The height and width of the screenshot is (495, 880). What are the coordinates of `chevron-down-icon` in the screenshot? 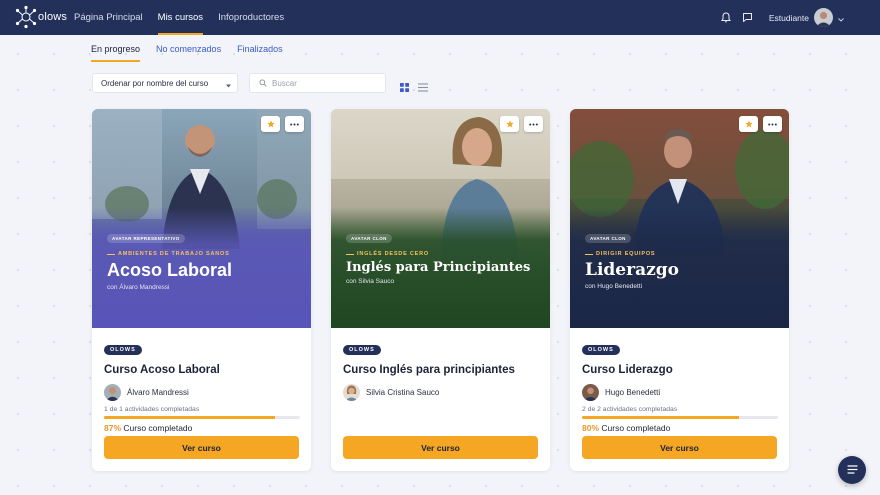 It's located at (841, 18).